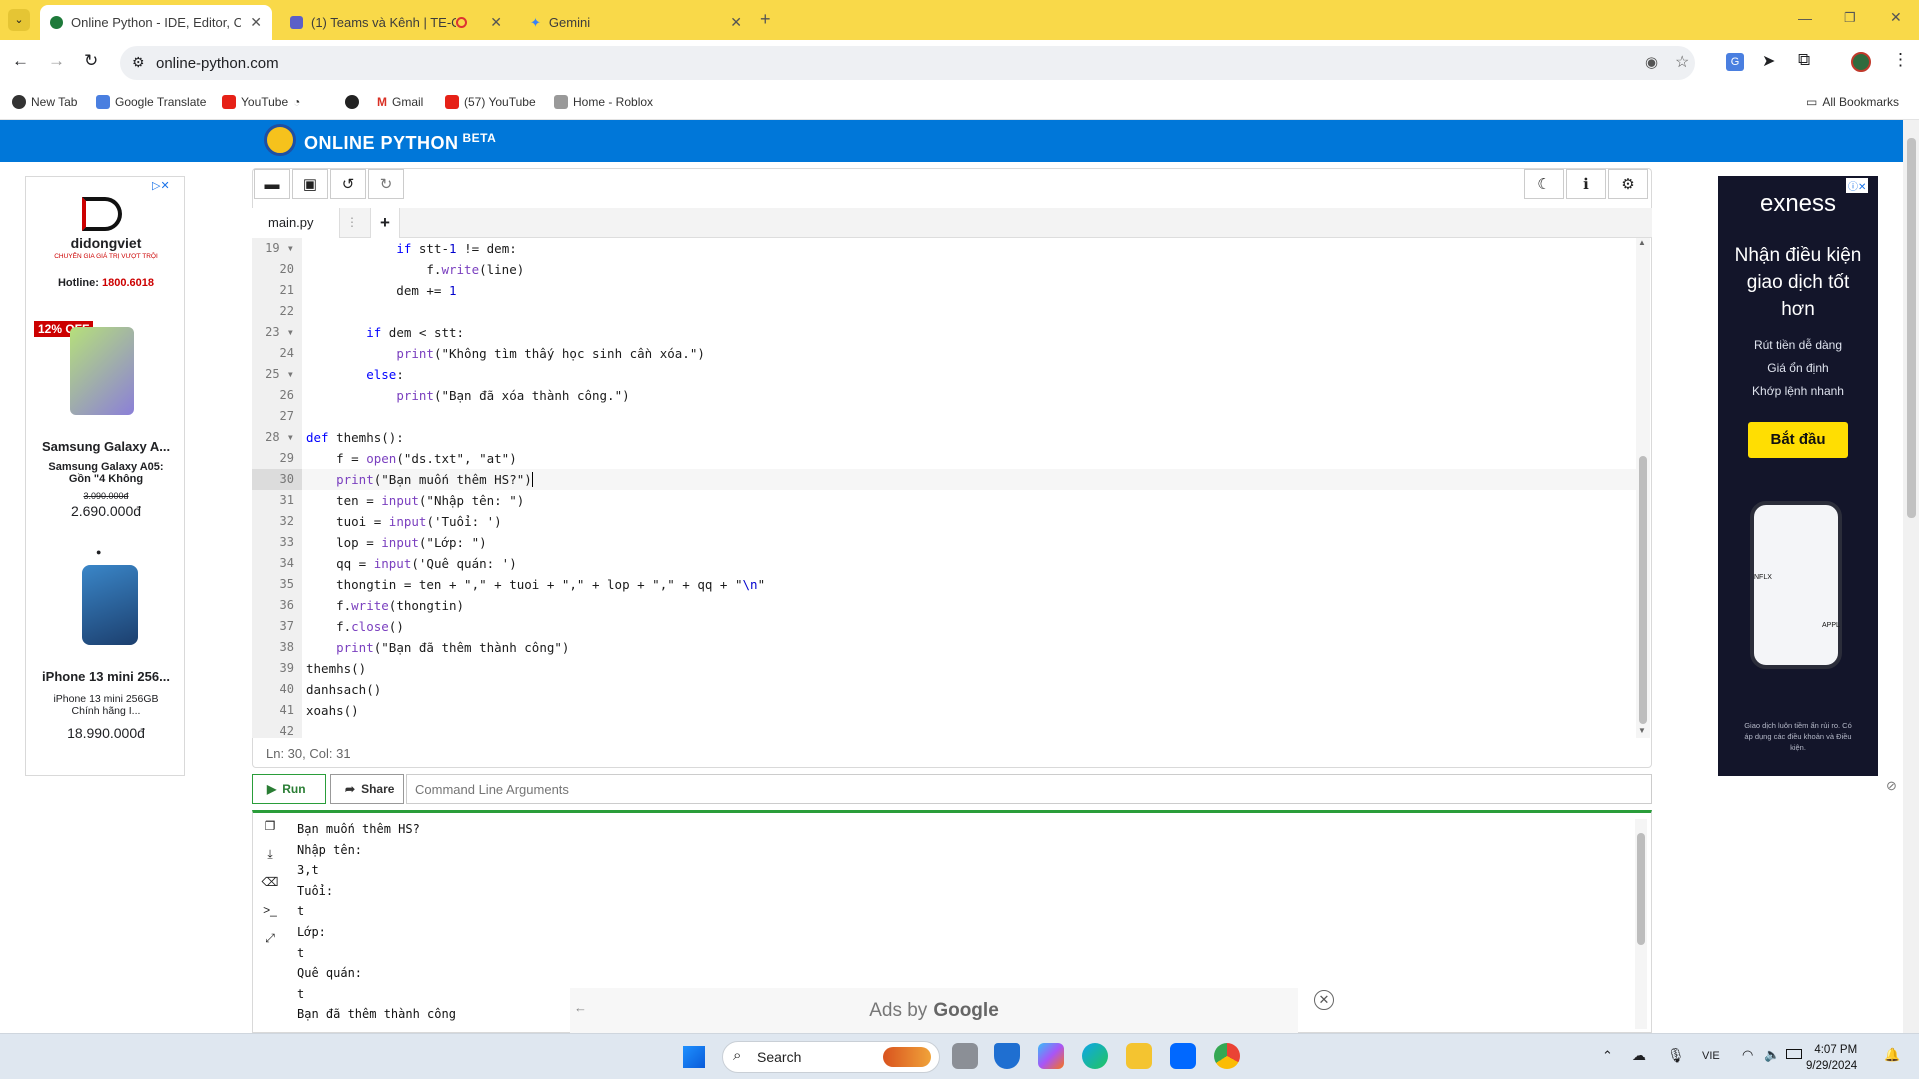 This screenshot has height=1079, width=1919. What do you see at coordinates (1805, 18) in the screenshot?
I see `minimize-icon: —` at bounding box center [1805, 18].